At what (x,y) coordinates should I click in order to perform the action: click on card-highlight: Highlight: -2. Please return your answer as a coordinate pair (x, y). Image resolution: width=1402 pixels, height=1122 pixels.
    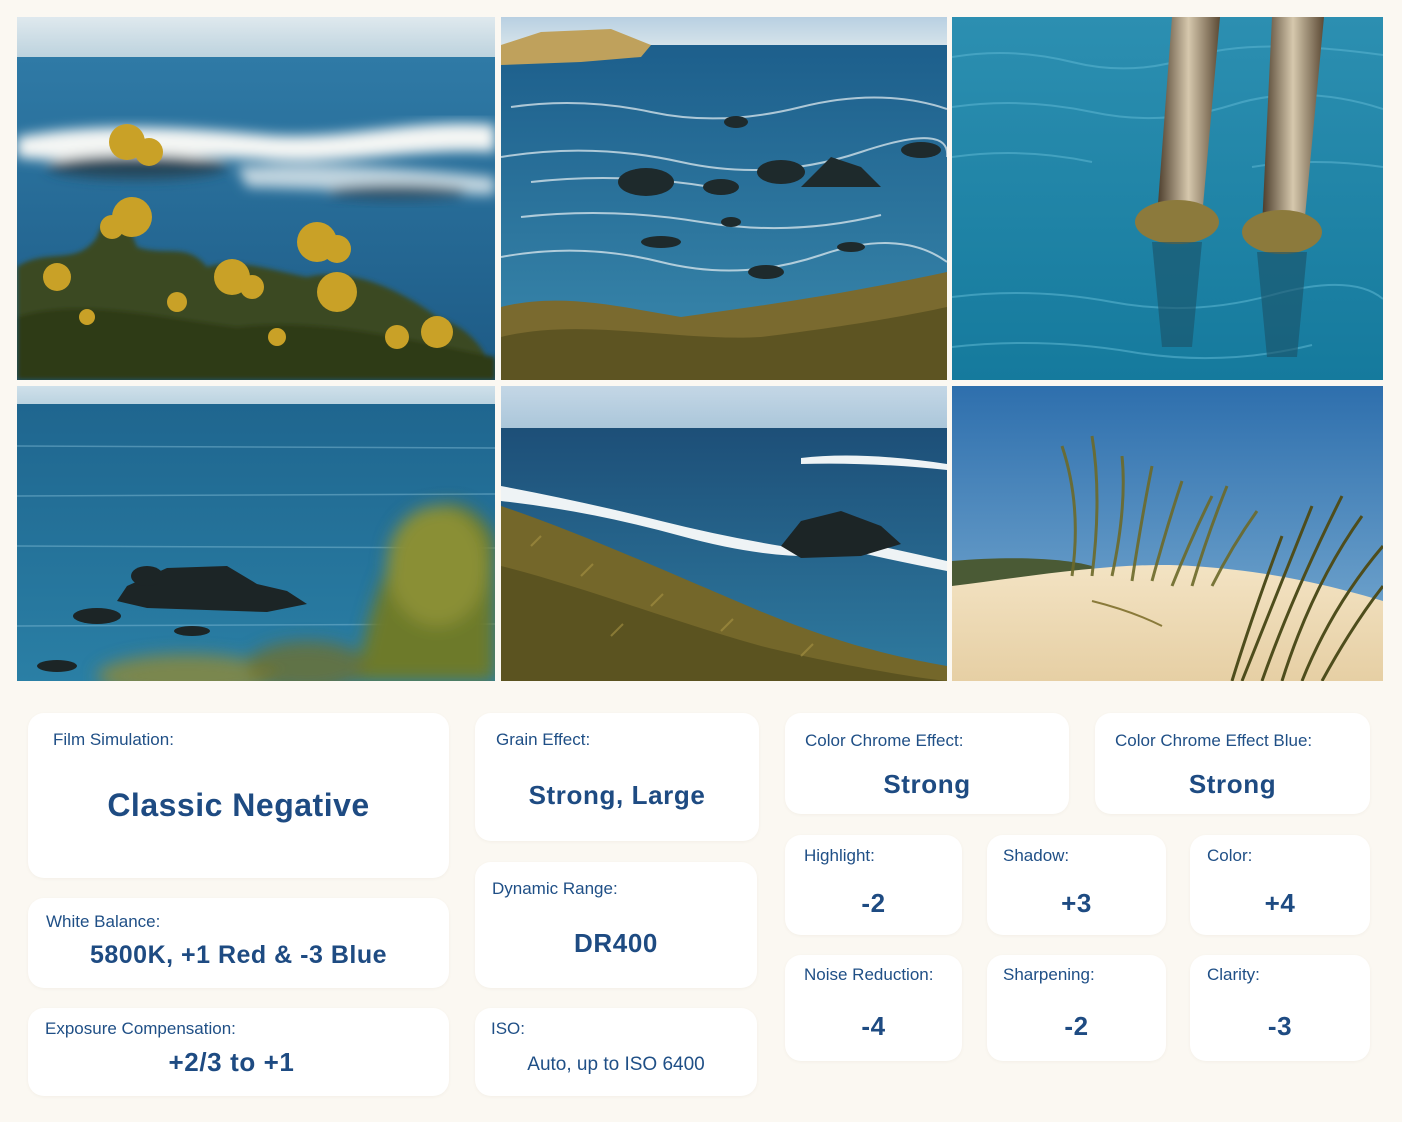
    Looking at the image, I should click on (873, 885).